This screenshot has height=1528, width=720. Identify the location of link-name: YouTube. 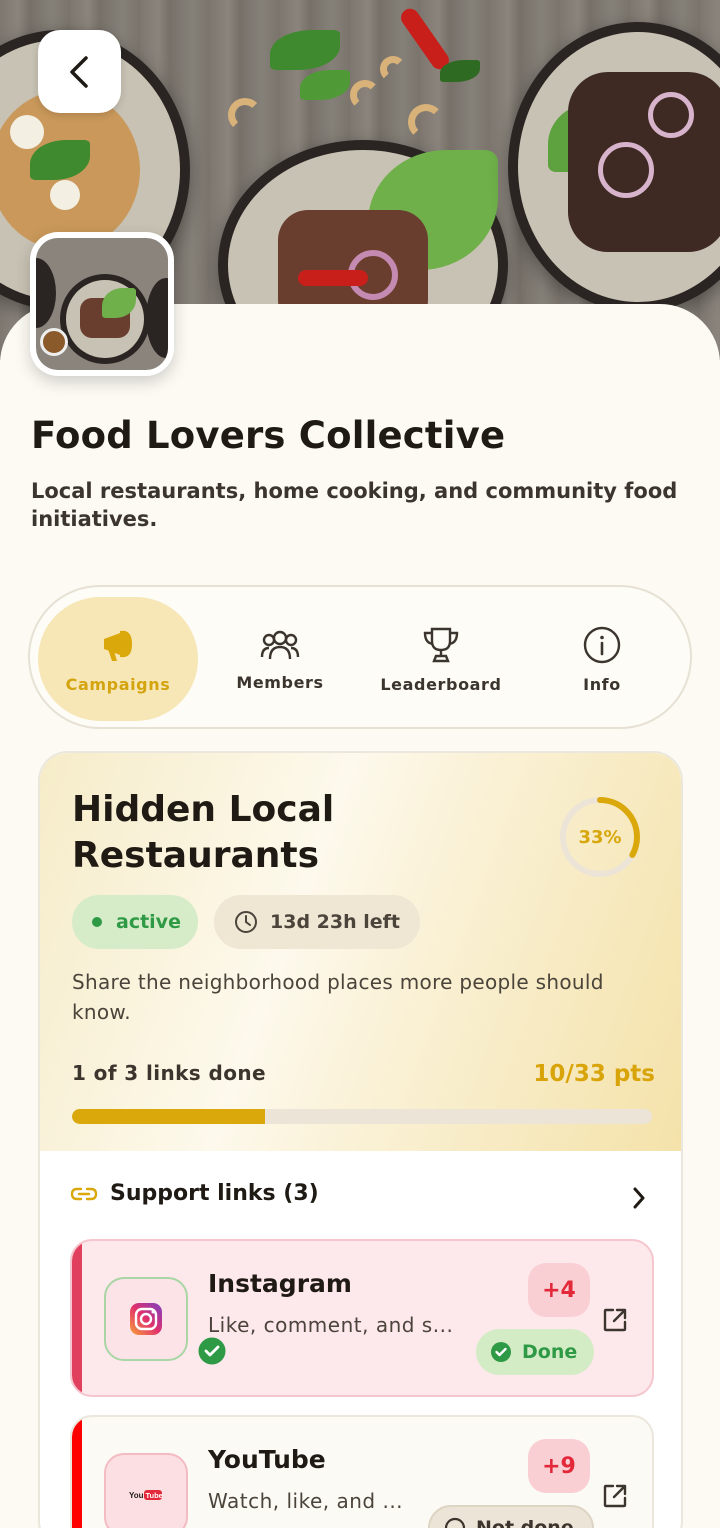
(267, 1459).